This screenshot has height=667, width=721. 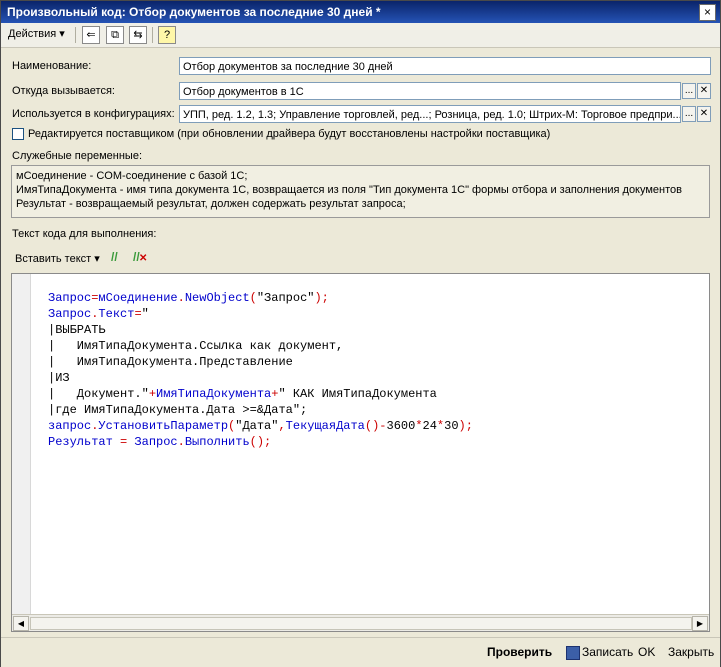 What do you see at coordinates (21, 623) in the screenshot?
I see `scroll-left-icon: ◀` at bounding box center [21, 623].